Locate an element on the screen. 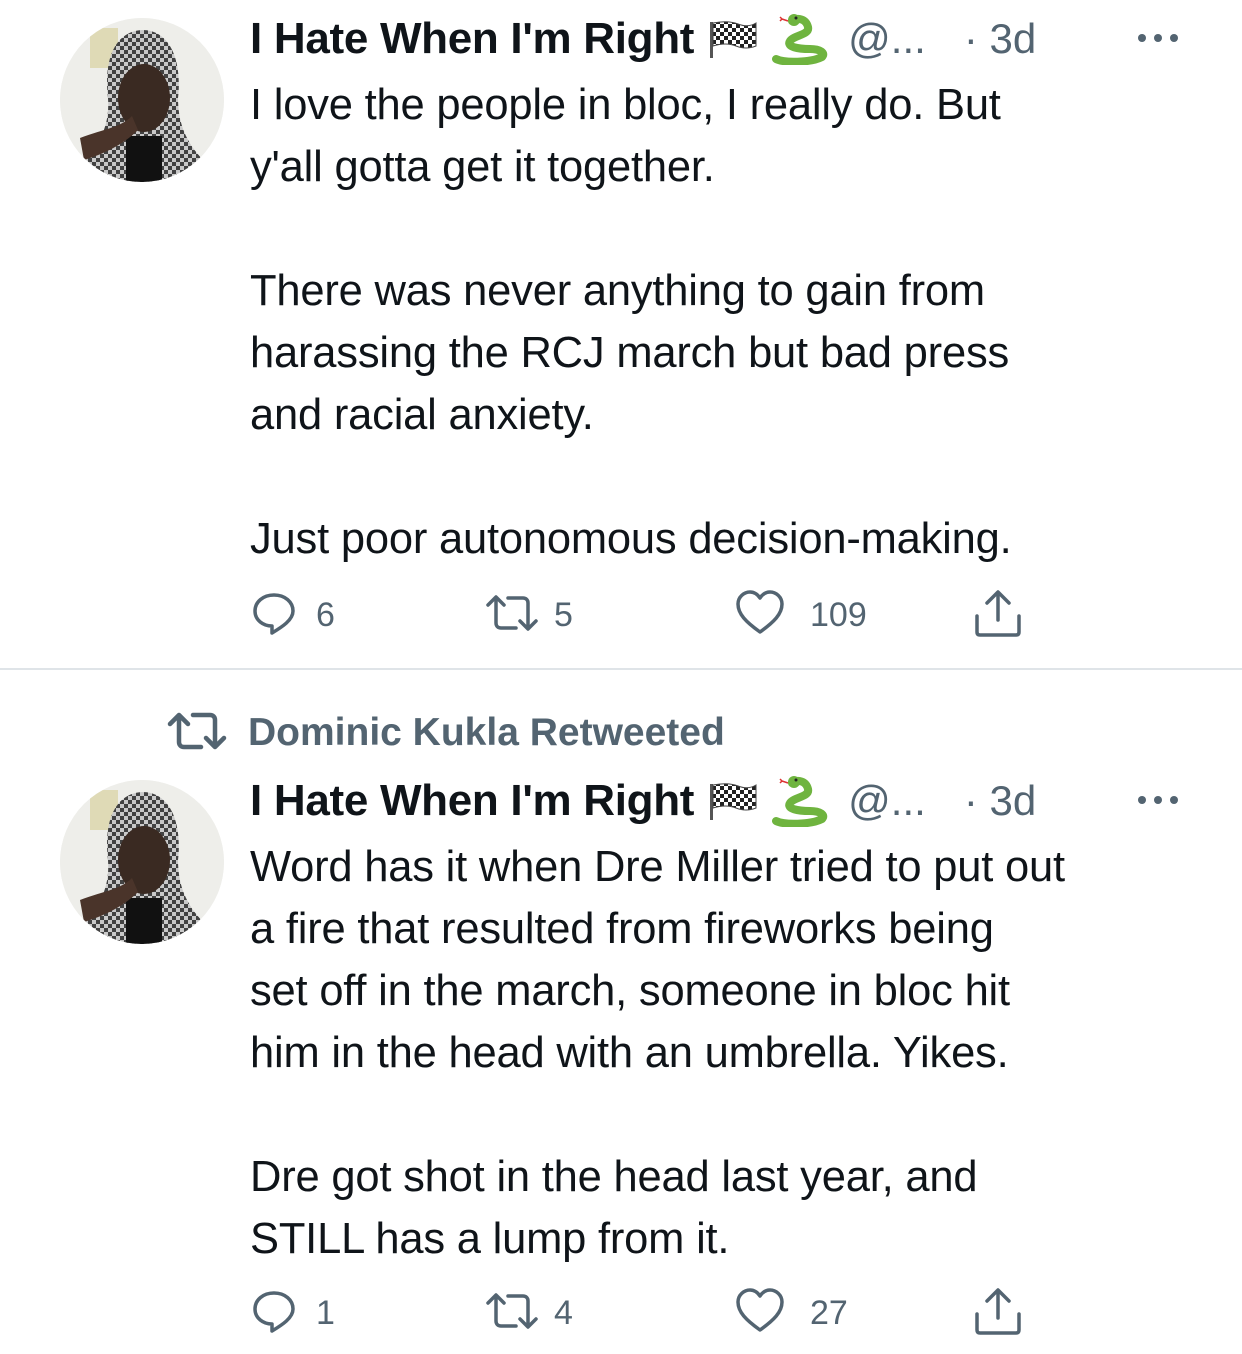 The height and width of the screenshot is (1354, 1242). like-count: 109 is located at coordinates (838, 614).